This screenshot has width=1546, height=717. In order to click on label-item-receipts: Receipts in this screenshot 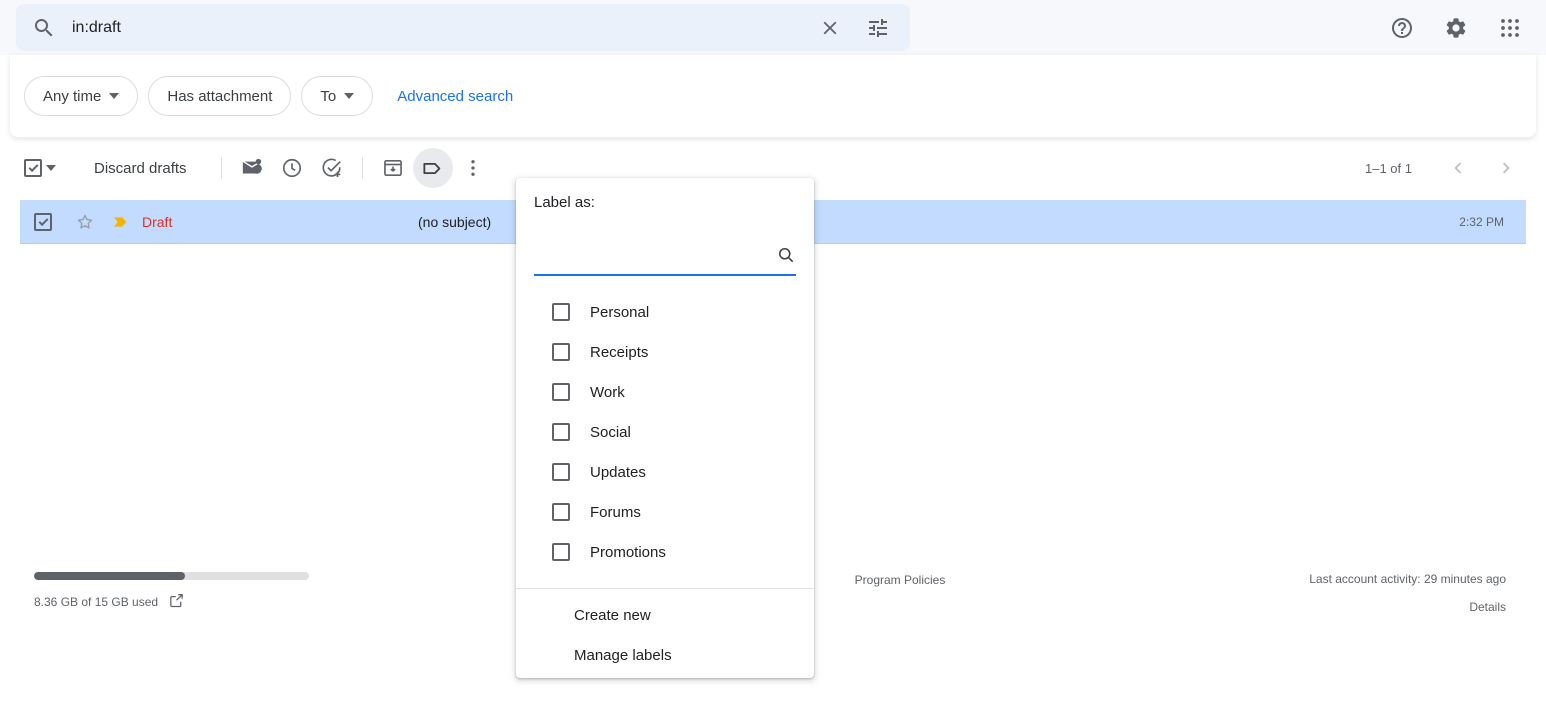, I will do `click(665, 352)`.